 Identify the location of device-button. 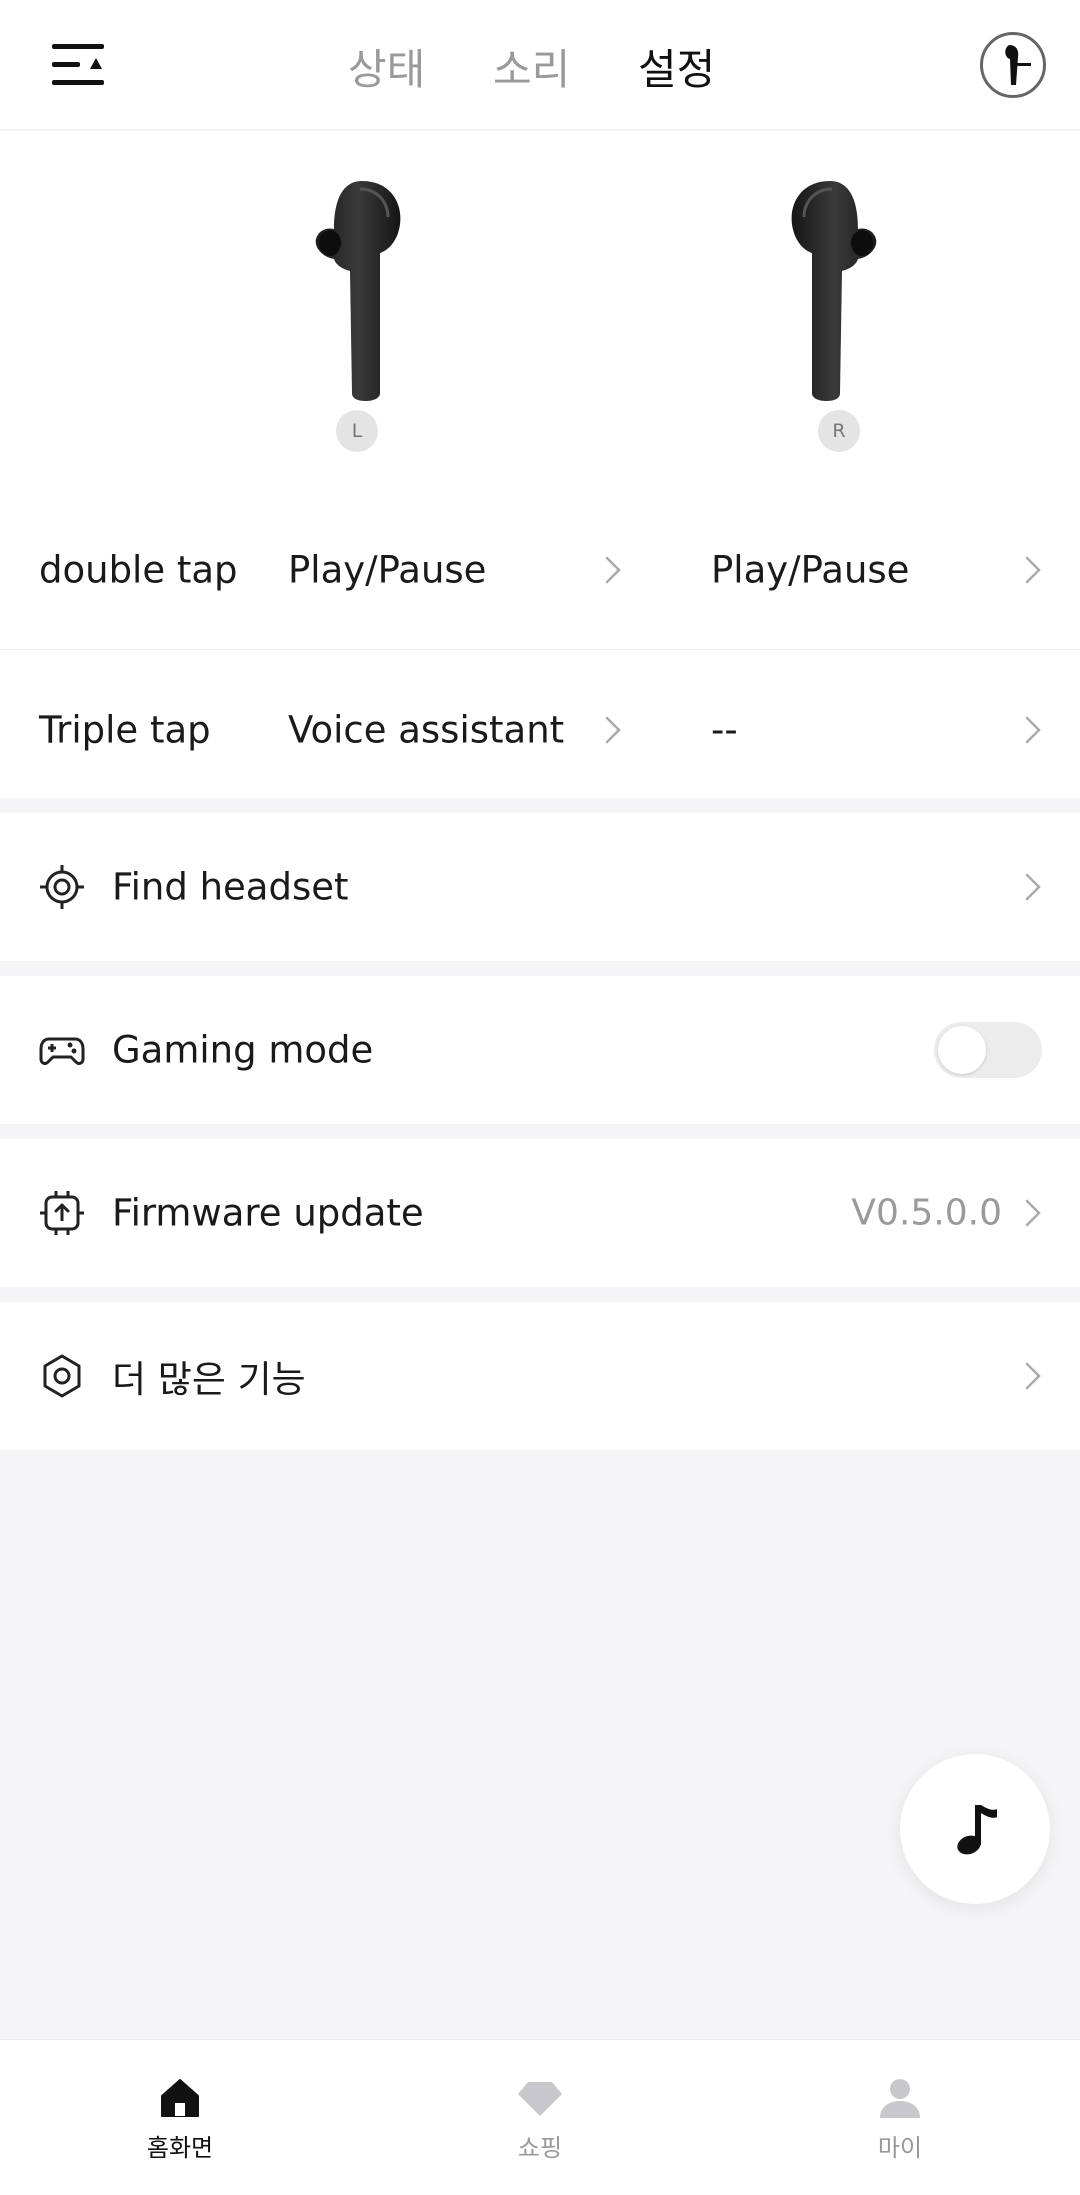
(1013, 65).